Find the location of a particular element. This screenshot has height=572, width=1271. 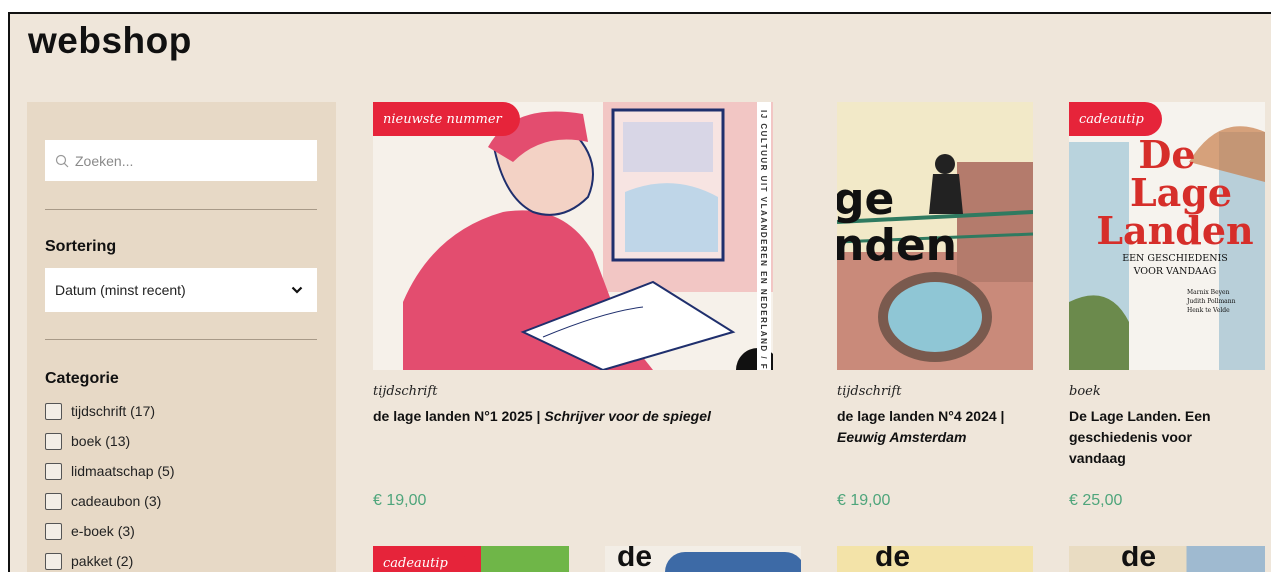

category-item-tijdschrift: tijdschrift (17) is located at coordinates (110, 411).